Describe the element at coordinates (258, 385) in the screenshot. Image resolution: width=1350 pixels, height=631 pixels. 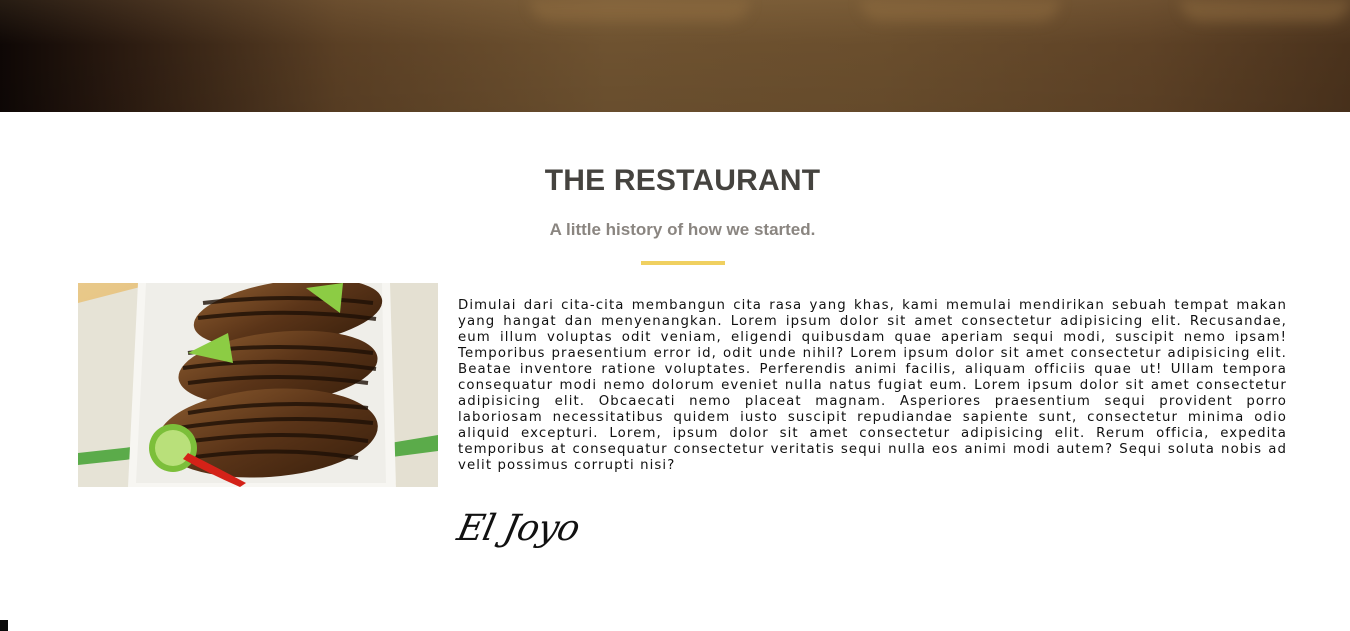
I see `food-image` at that location.